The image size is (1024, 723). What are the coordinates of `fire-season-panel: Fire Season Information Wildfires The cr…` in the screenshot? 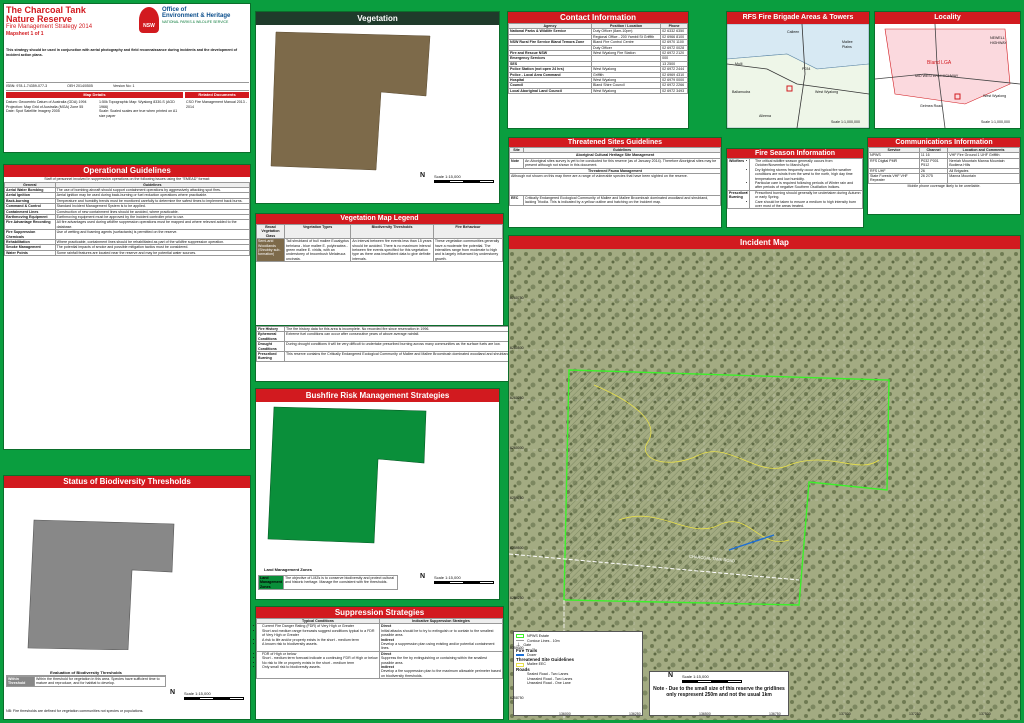 It's located at (795, 188).